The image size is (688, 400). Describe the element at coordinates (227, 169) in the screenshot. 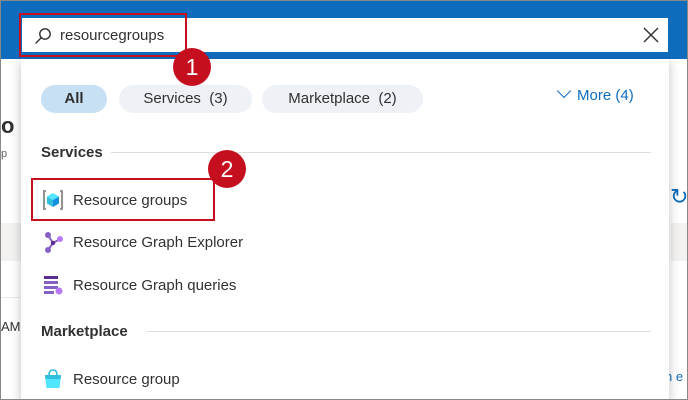

I see `step2-badge: 2` at that location.